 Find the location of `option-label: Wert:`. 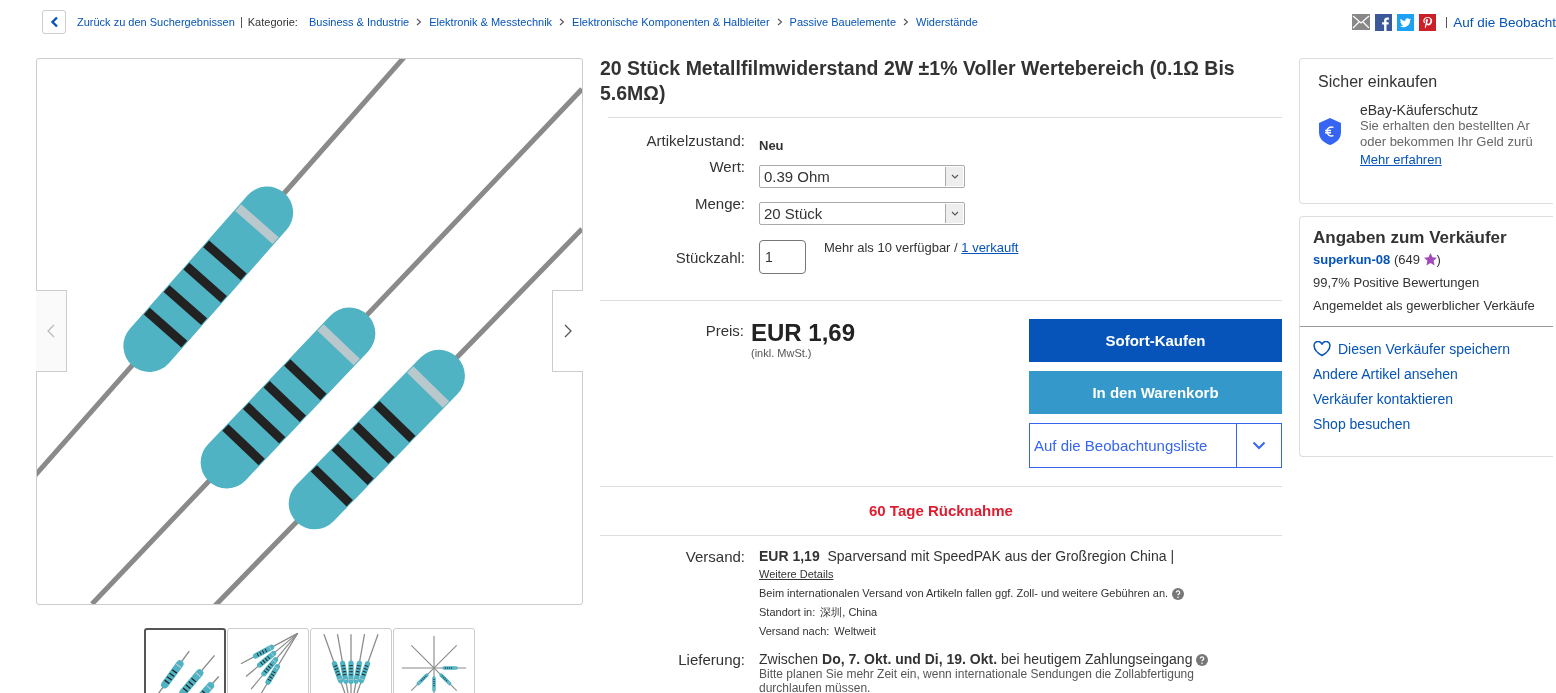

option-label: Wert: is located at coordinates (726, 167).